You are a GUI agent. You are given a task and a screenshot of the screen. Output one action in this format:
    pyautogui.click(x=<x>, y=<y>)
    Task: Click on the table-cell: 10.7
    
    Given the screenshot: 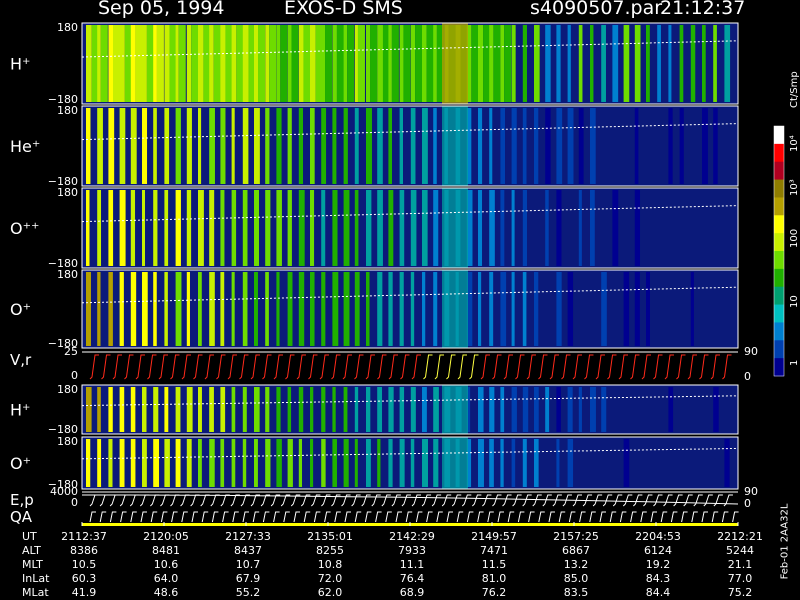 What is the action you would take?
    pyautogui.click(x=248, y=564)
    